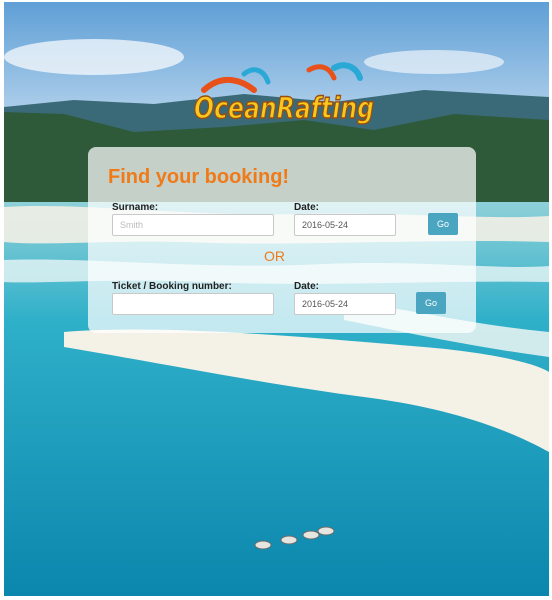  Describe the element at coordinates (172, 286) in the screenshot. I see `ticket-number-label: Ticket / Booking number:` at that location.